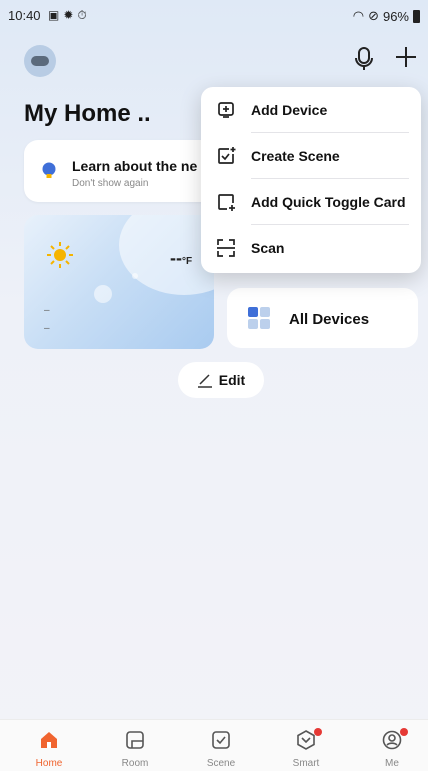 This screenshot has width=428, height=771. Describe the element at coordinates (227, 155) in the screenshot. I see `create-scene-icon` at that location.